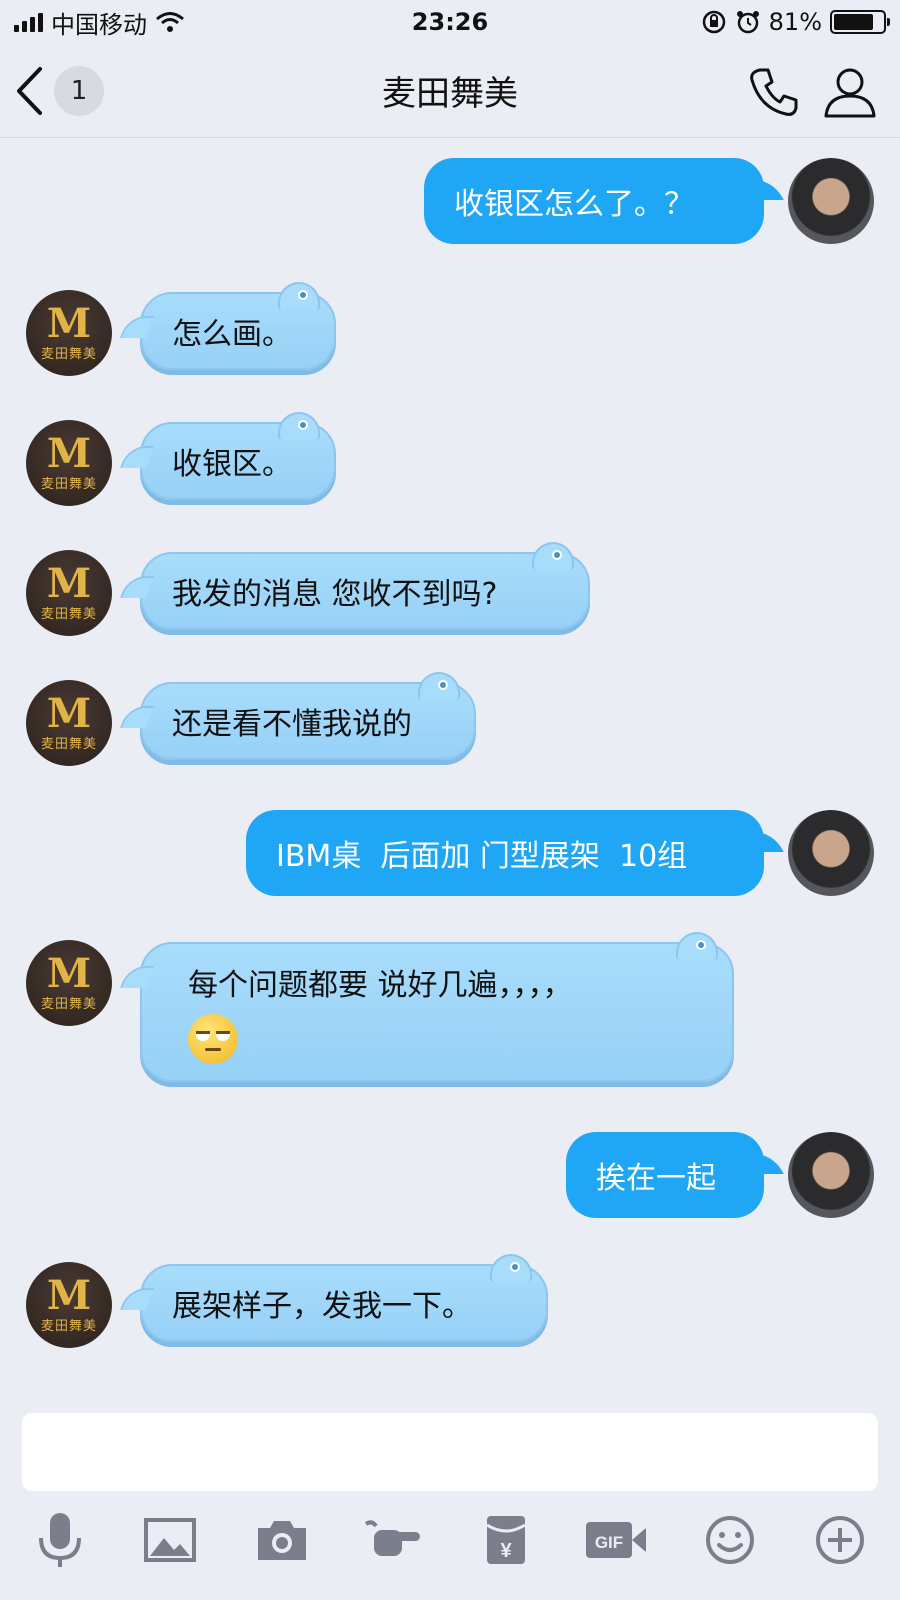 The width and height of the screenshot is (900, 1600). I want to click on emoji-button, so click(730, 1540).